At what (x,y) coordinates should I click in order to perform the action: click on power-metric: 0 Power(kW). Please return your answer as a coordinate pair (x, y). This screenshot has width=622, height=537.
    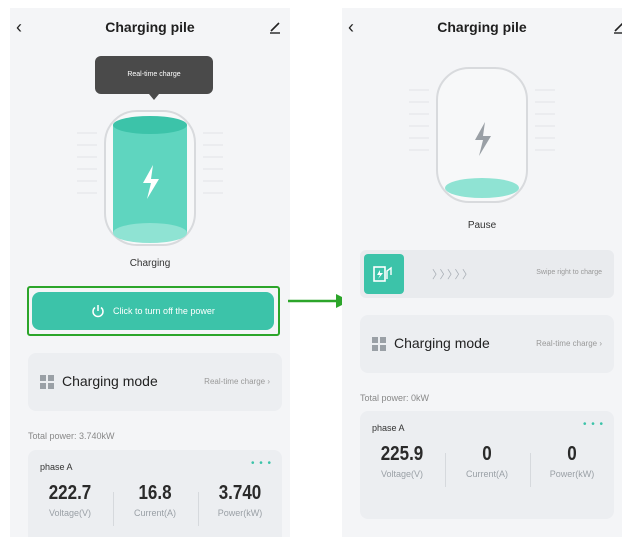
    Looking at the image, I should click on (572, 461).